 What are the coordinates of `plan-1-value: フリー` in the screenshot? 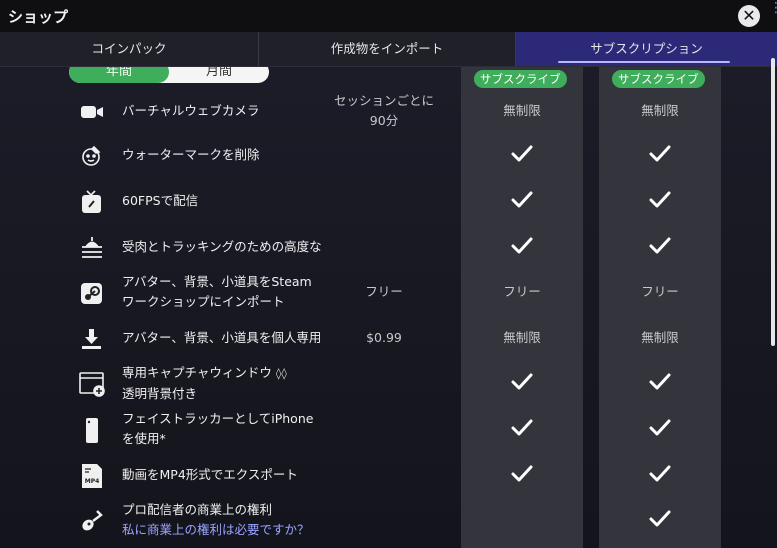 It's located at (522, 291).